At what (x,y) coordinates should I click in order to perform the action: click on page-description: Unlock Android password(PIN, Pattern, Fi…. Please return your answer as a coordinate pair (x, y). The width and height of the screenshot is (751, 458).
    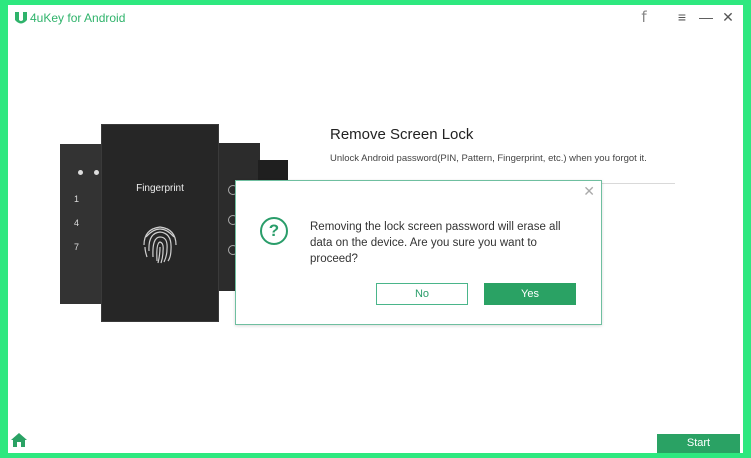
    Looking at the image, I should click on (488, 158).